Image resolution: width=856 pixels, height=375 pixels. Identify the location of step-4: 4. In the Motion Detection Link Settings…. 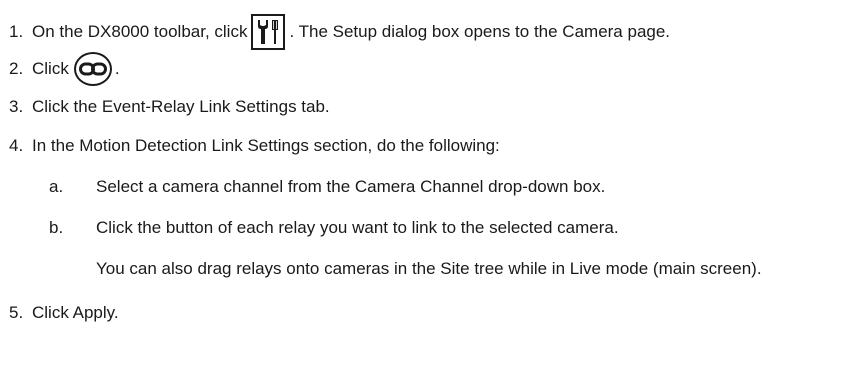
(254, 146).